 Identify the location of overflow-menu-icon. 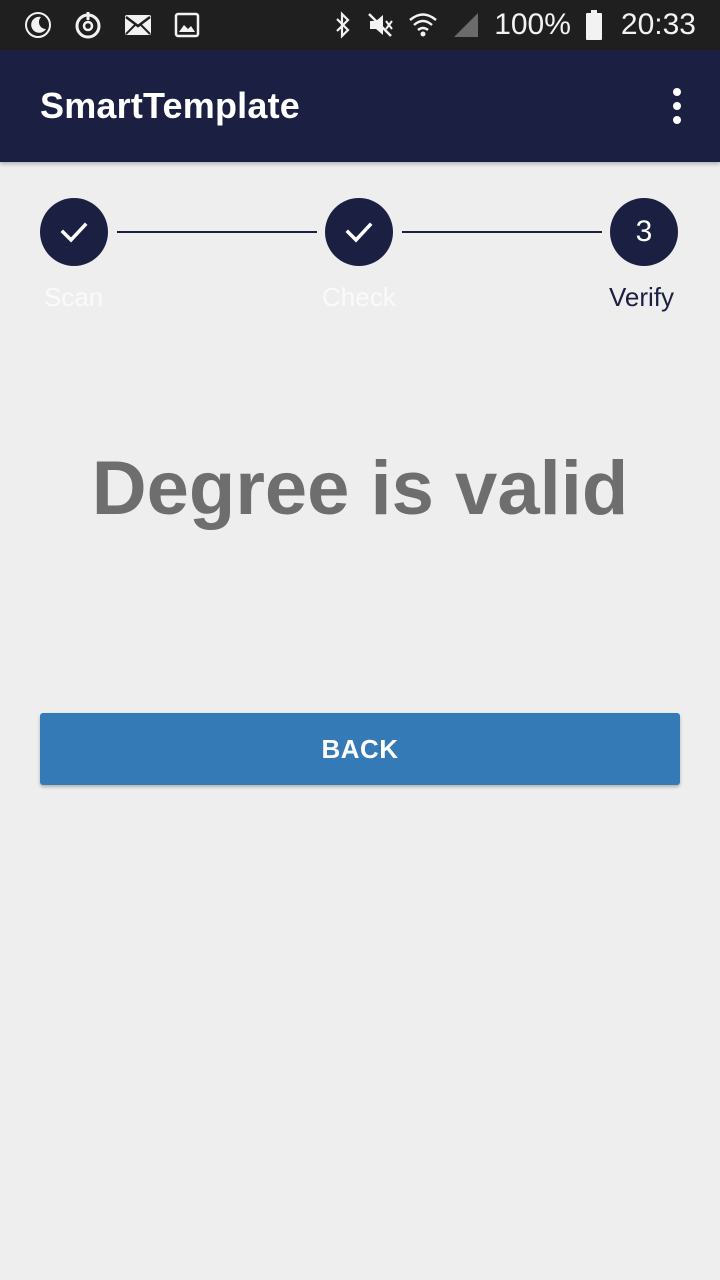
(677, 106).